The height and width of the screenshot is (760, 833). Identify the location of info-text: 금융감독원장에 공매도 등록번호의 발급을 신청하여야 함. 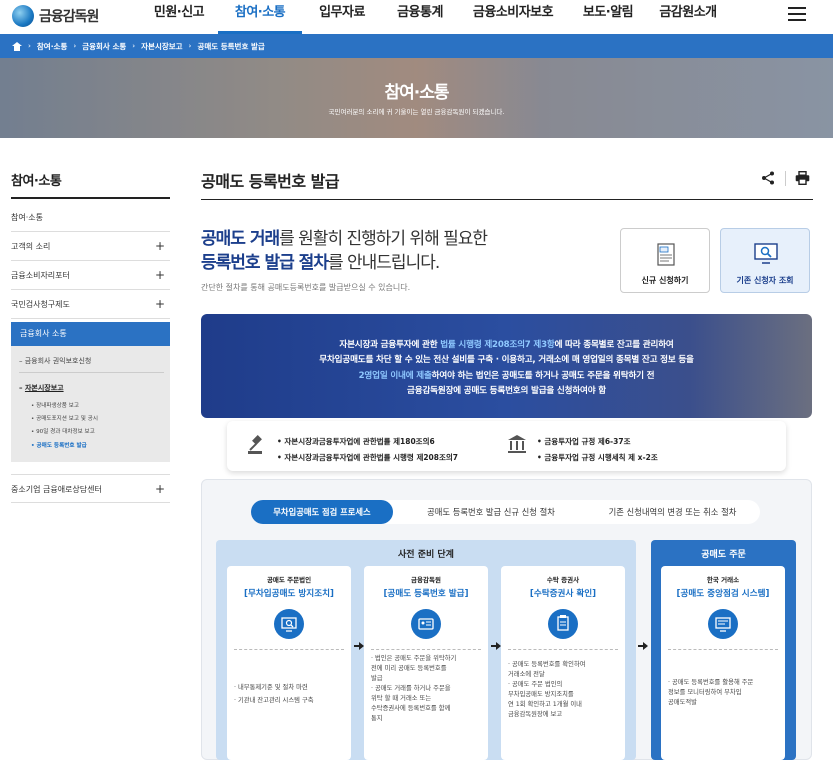
(506, 391).